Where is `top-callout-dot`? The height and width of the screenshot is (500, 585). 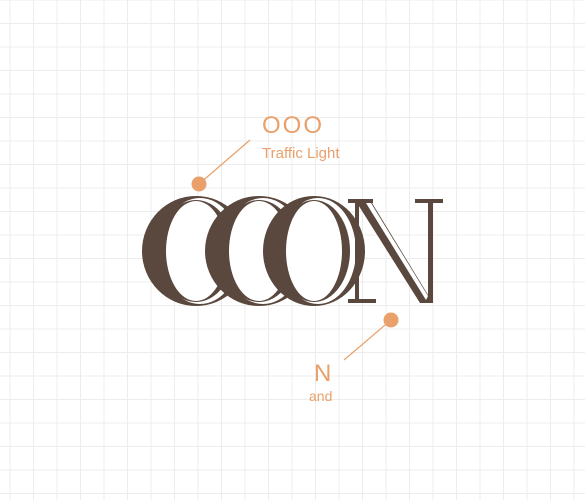 top-callout-dot is located at coordinates (199, 184).